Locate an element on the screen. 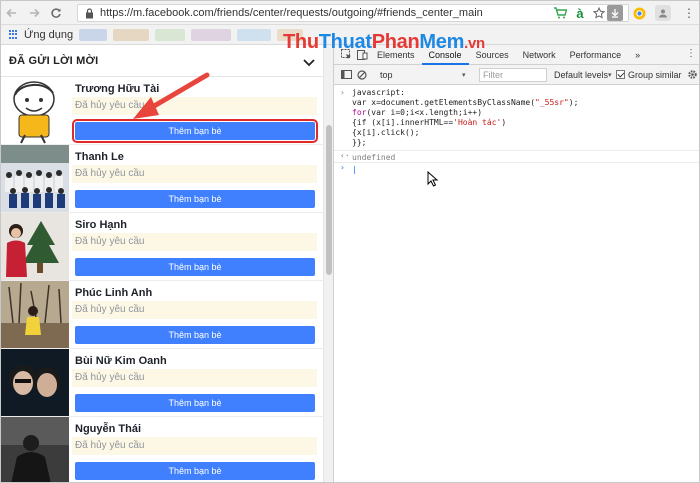  tab-performance: Performance is located at coordinates (596, 55).